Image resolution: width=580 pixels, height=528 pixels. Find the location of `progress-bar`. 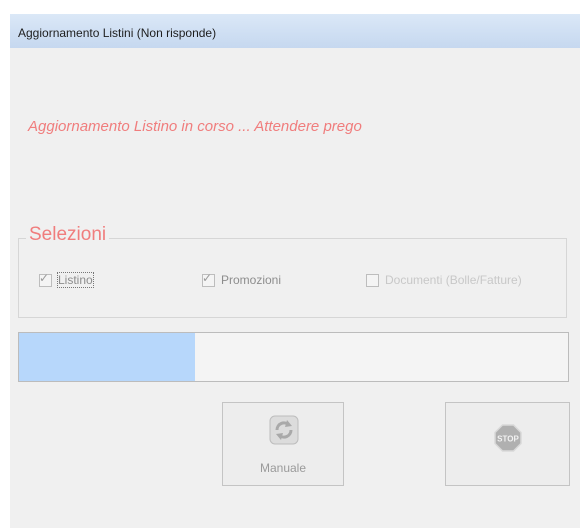

progress-bar is located at coordinates (293, 357).